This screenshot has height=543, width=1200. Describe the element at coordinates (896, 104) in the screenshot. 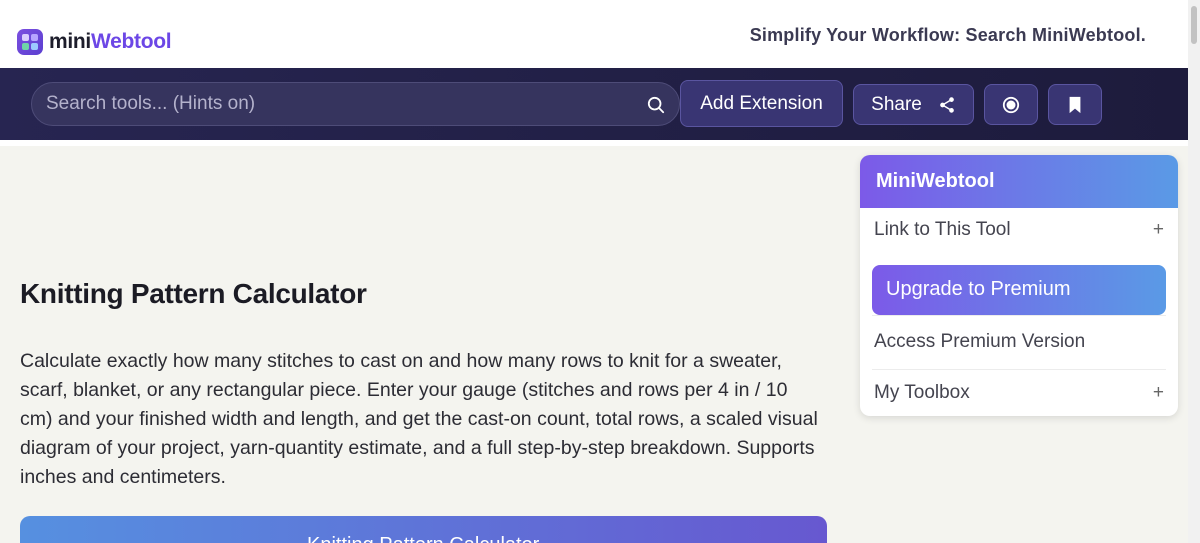

I see `share-label: Share` at that location.